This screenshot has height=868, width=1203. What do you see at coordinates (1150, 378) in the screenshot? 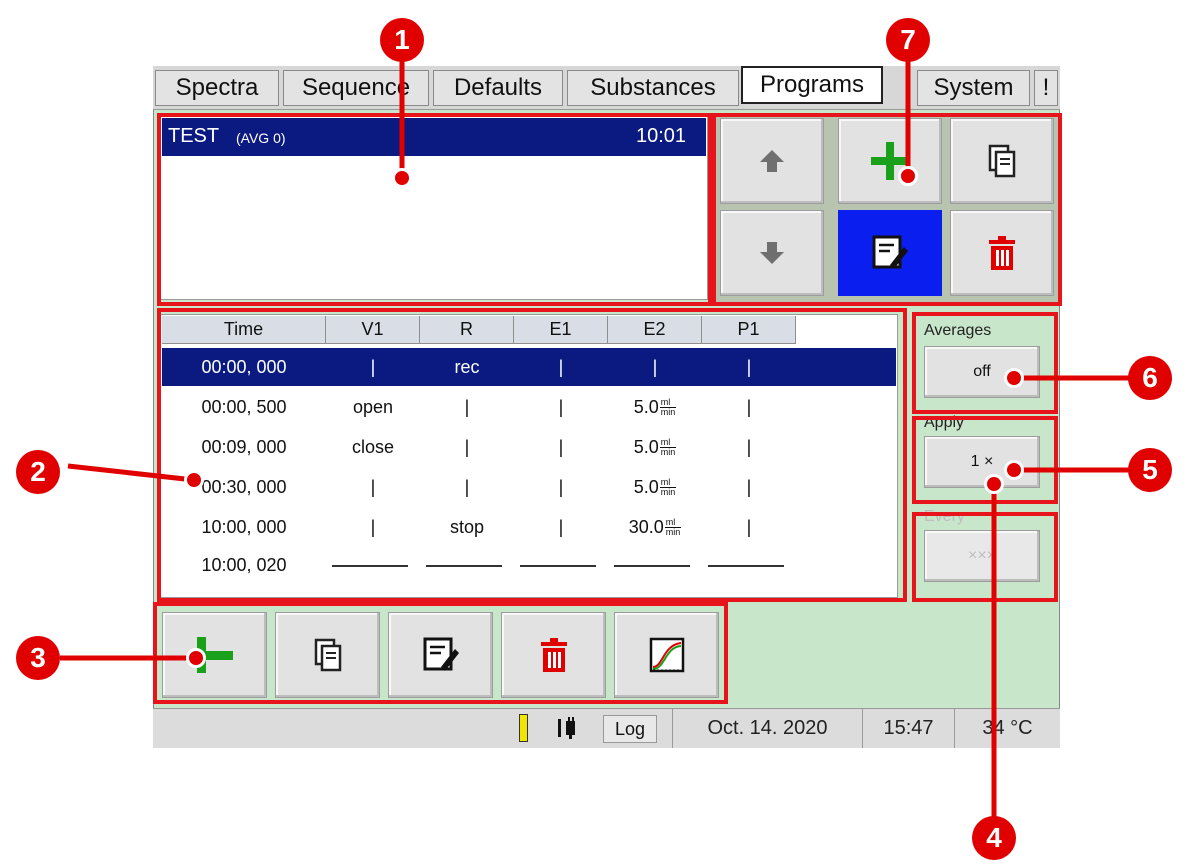
I see `callout-badge-6: 6` at bounding box center [1150, 378].